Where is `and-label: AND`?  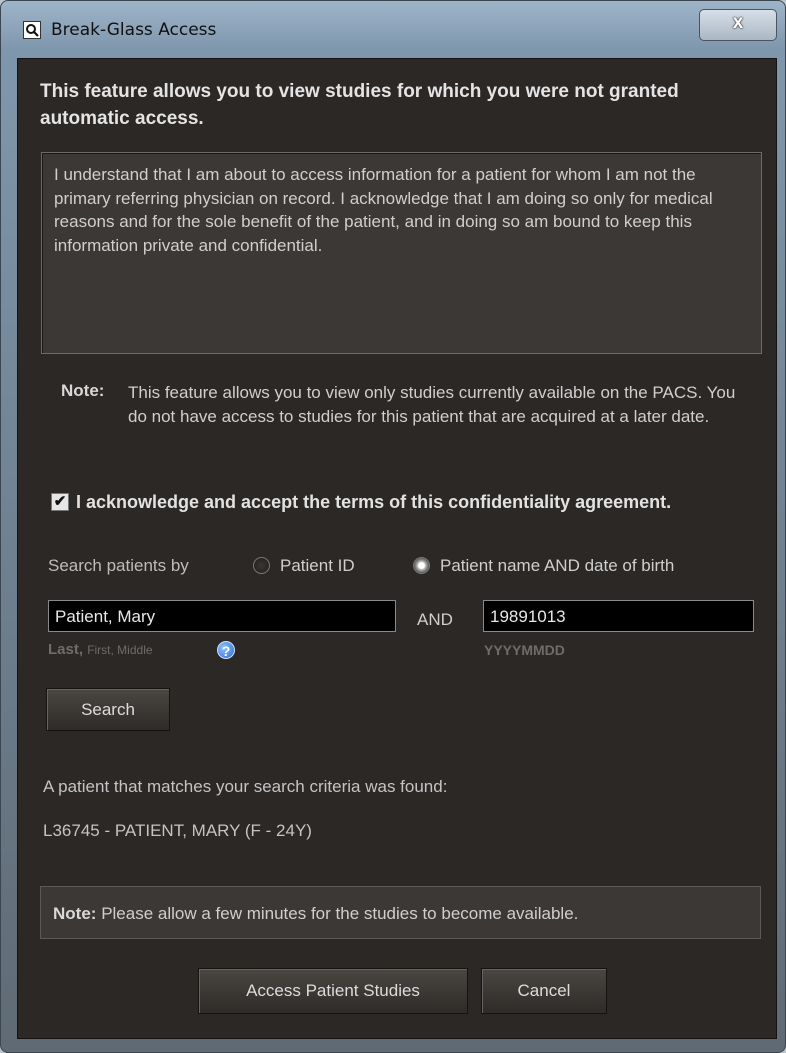 and-label: AND is located at coordinates (435, 619).